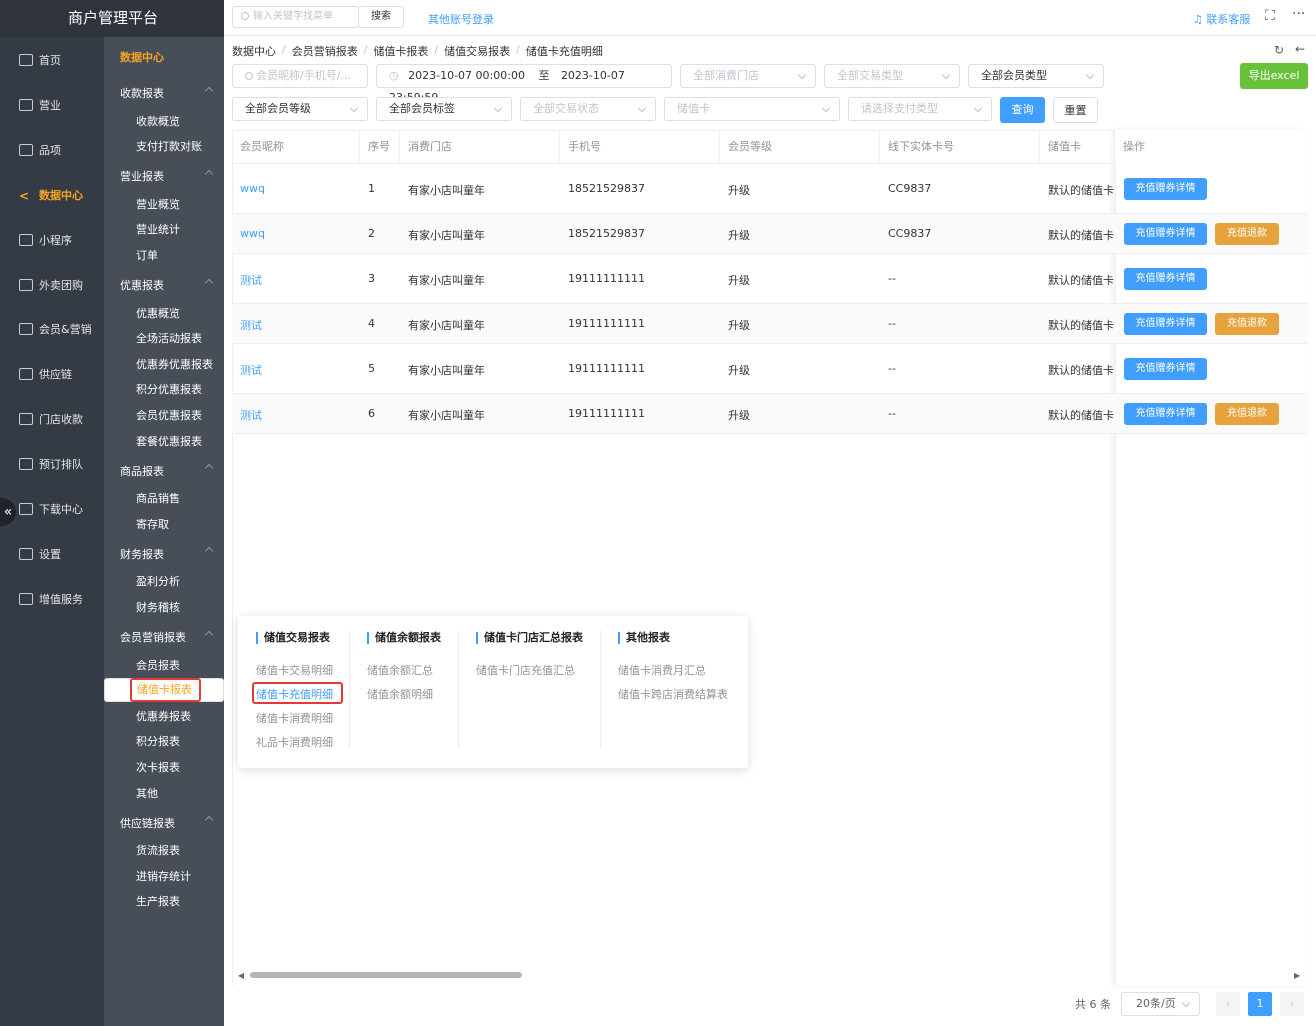 The image size is (1316, 1026). I want to click on menu-search-button: 搜索, so click(381, 17).